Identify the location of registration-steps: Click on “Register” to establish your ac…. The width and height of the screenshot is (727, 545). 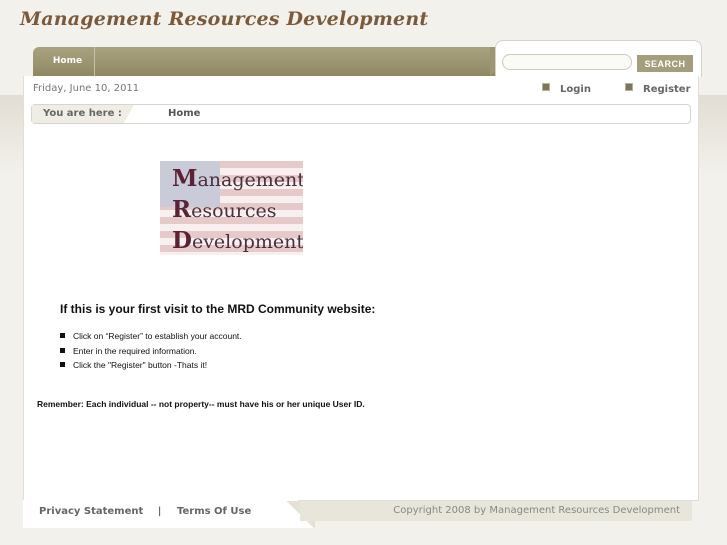
(151, 351).